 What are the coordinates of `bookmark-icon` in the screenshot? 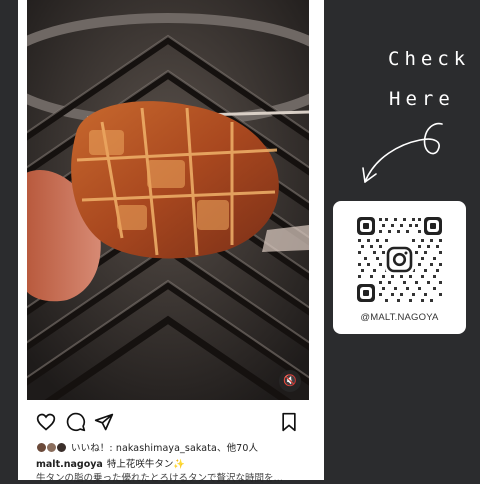 It's located at (289, 422).